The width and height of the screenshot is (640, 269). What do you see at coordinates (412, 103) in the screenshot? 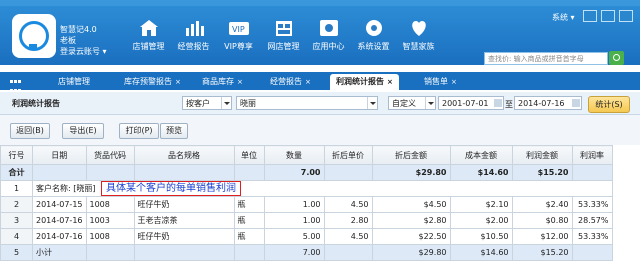
I see `period-select: 自定义` at bounding box center [412, 103].